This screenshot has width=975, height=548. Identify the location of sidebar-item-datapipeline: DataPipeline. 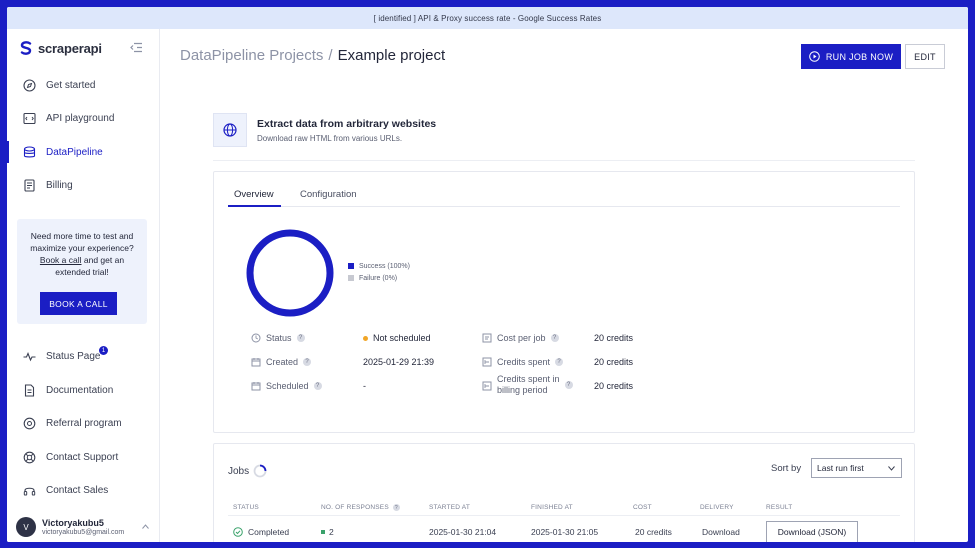
(83, 152).